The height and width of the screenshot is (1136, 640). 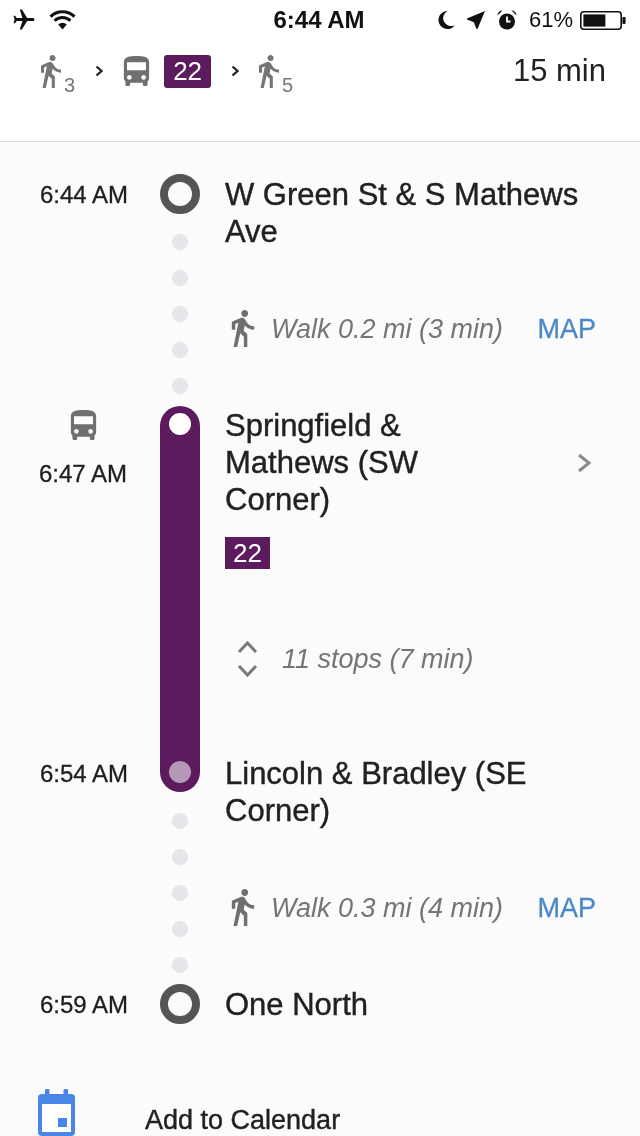 What do you see at coordinates (376, 792) in the screenshot?
I see `stop-name: Lincoln & Bradley (SE Corner)` at bounding box center [376, 792].